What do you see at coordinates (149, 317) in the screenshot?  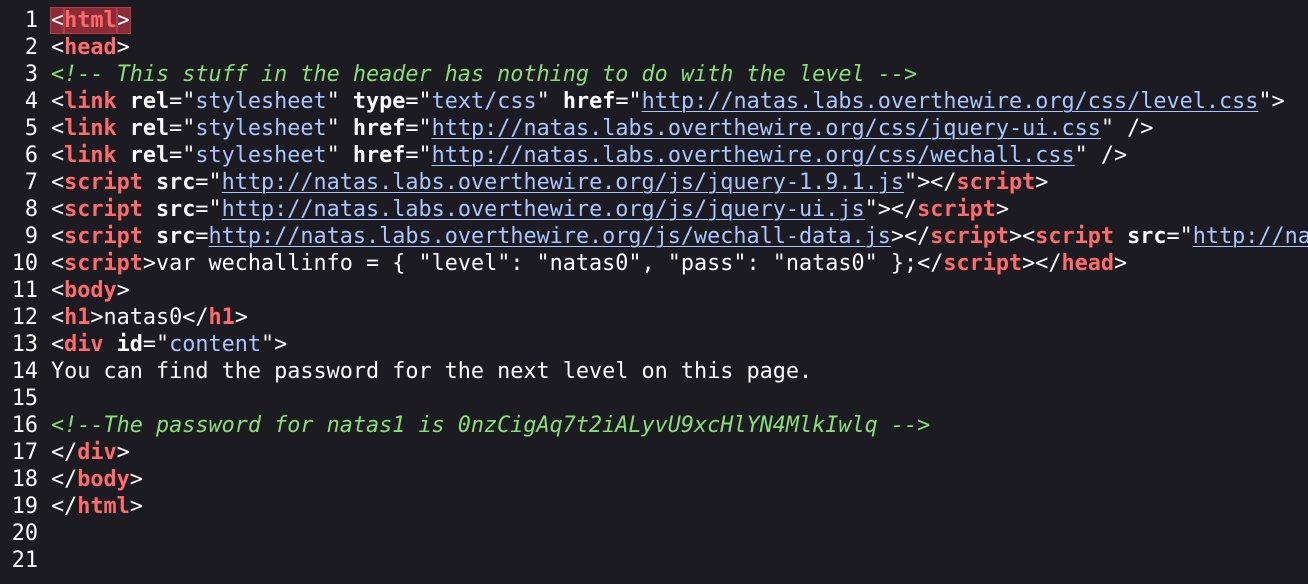 I see `code-text: >natas0</` at bounding box center [149, 317].